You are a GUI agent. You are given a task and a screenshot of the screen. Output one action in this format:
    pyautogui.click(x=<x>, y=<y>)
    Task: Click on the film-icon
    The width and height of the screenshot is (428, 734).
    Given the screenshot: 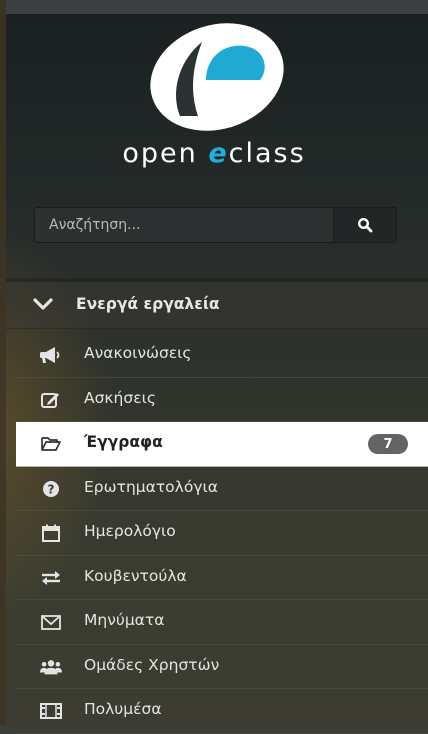 What is the action you would take?
    pyautogui.click(x=51, y=711)
    